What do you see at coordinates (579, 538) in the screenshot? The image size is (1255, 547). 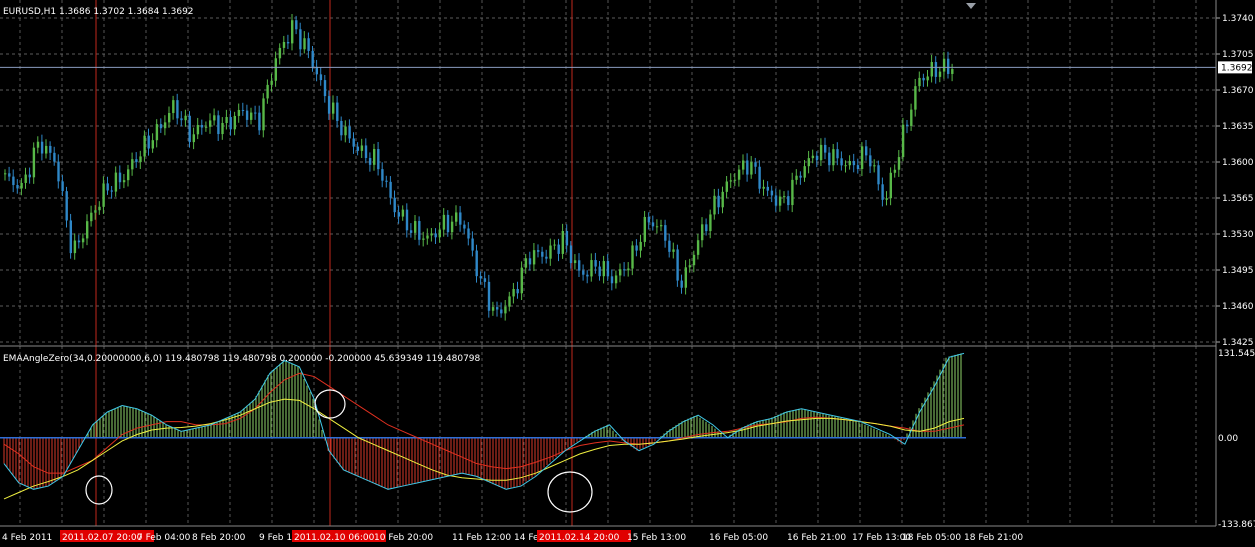 I see `time-label: 2011.02.14 20:00` at bounding box center [579, 538].